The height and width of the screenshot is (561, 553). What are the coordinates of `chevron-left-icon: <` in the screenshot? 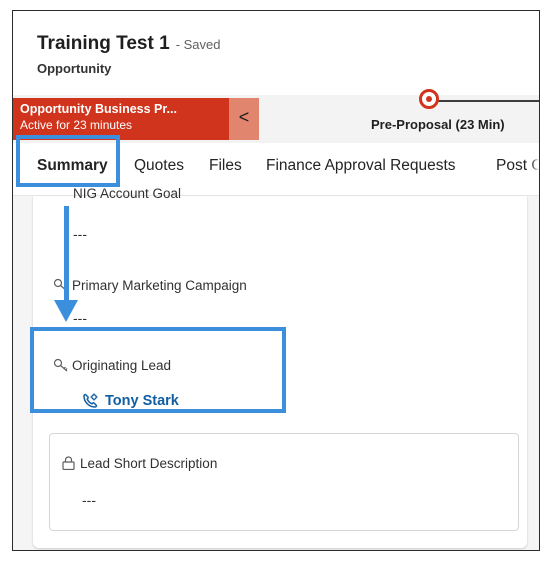 It's located at (244, 119).